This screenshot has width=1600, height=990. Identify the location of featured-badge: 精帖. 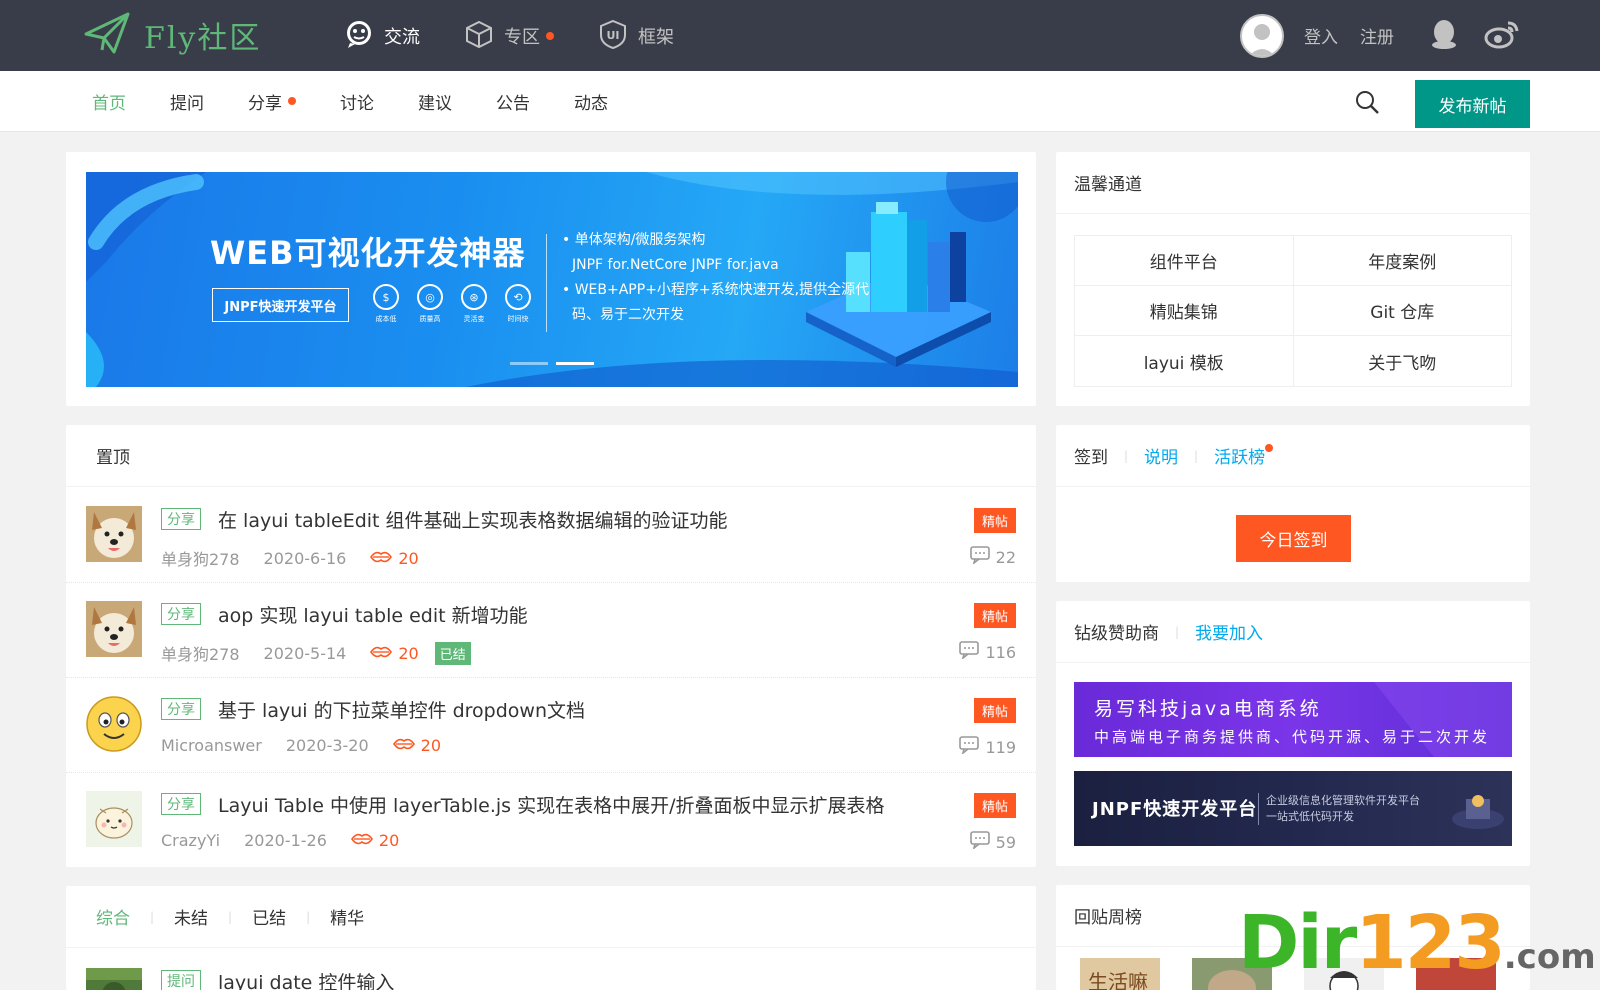
(994, 520).